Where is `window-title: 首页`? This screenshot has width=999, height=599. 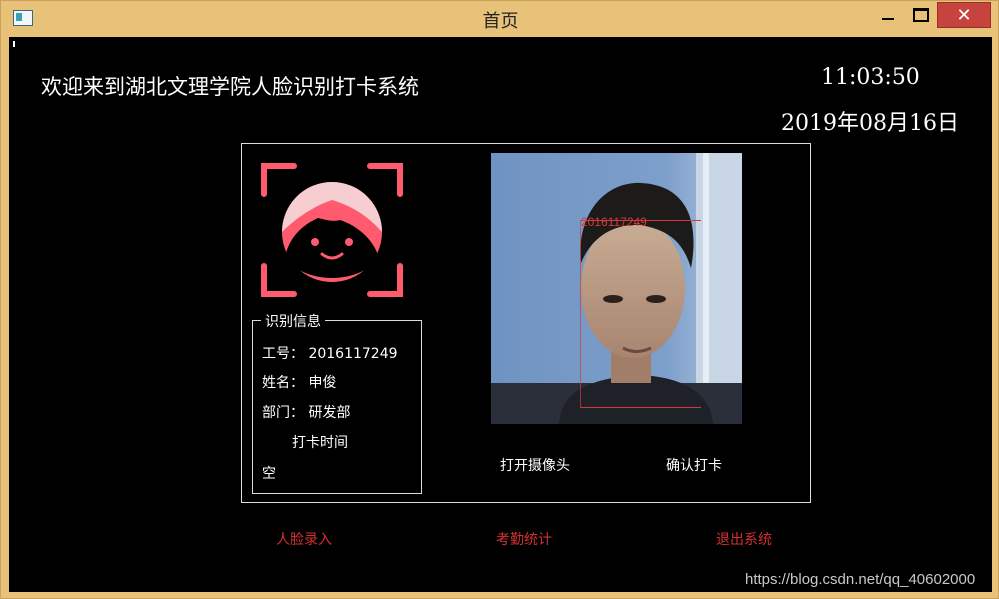
window-title: 首页 is located at coordinates (500, 21).